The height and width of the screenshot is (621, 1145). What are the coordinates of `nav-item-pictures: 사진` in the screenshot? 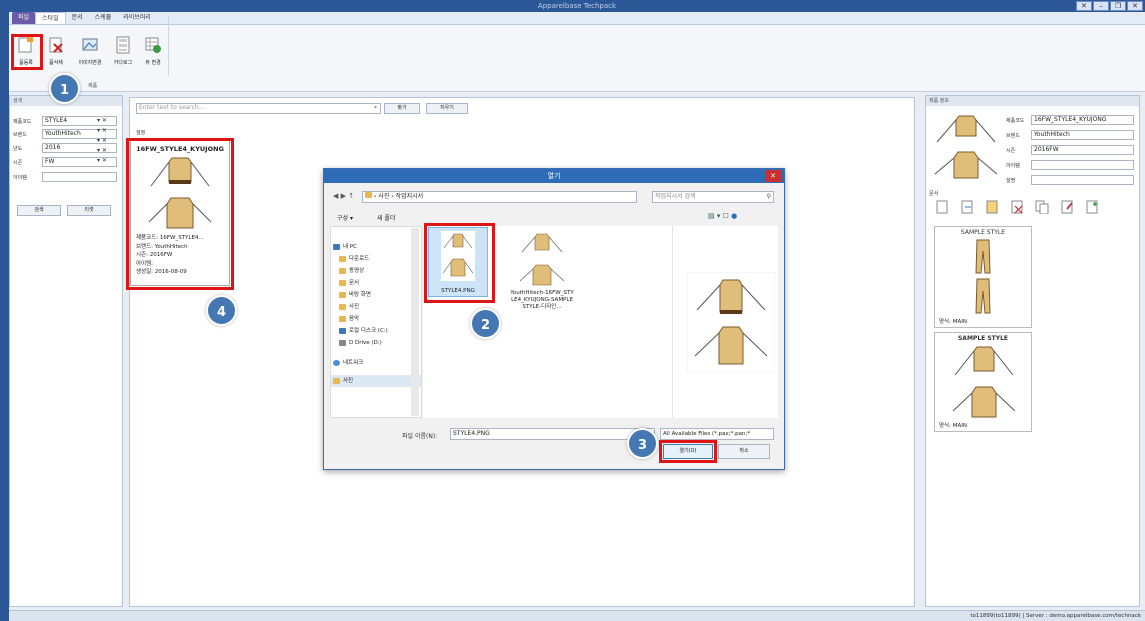 It's located at (376, 307).